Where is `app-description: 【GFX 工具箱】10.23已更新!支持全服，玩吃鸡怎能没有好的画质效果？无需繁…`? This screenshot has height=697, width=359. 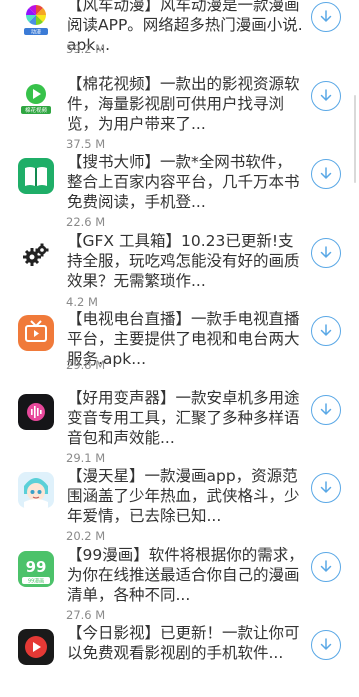 app-description: 【GFX 工具箱】10.23已更新!支持全服，玩吃鸡怎能没有好的画质效果？无需繁… is located at coordinates (186, 261).